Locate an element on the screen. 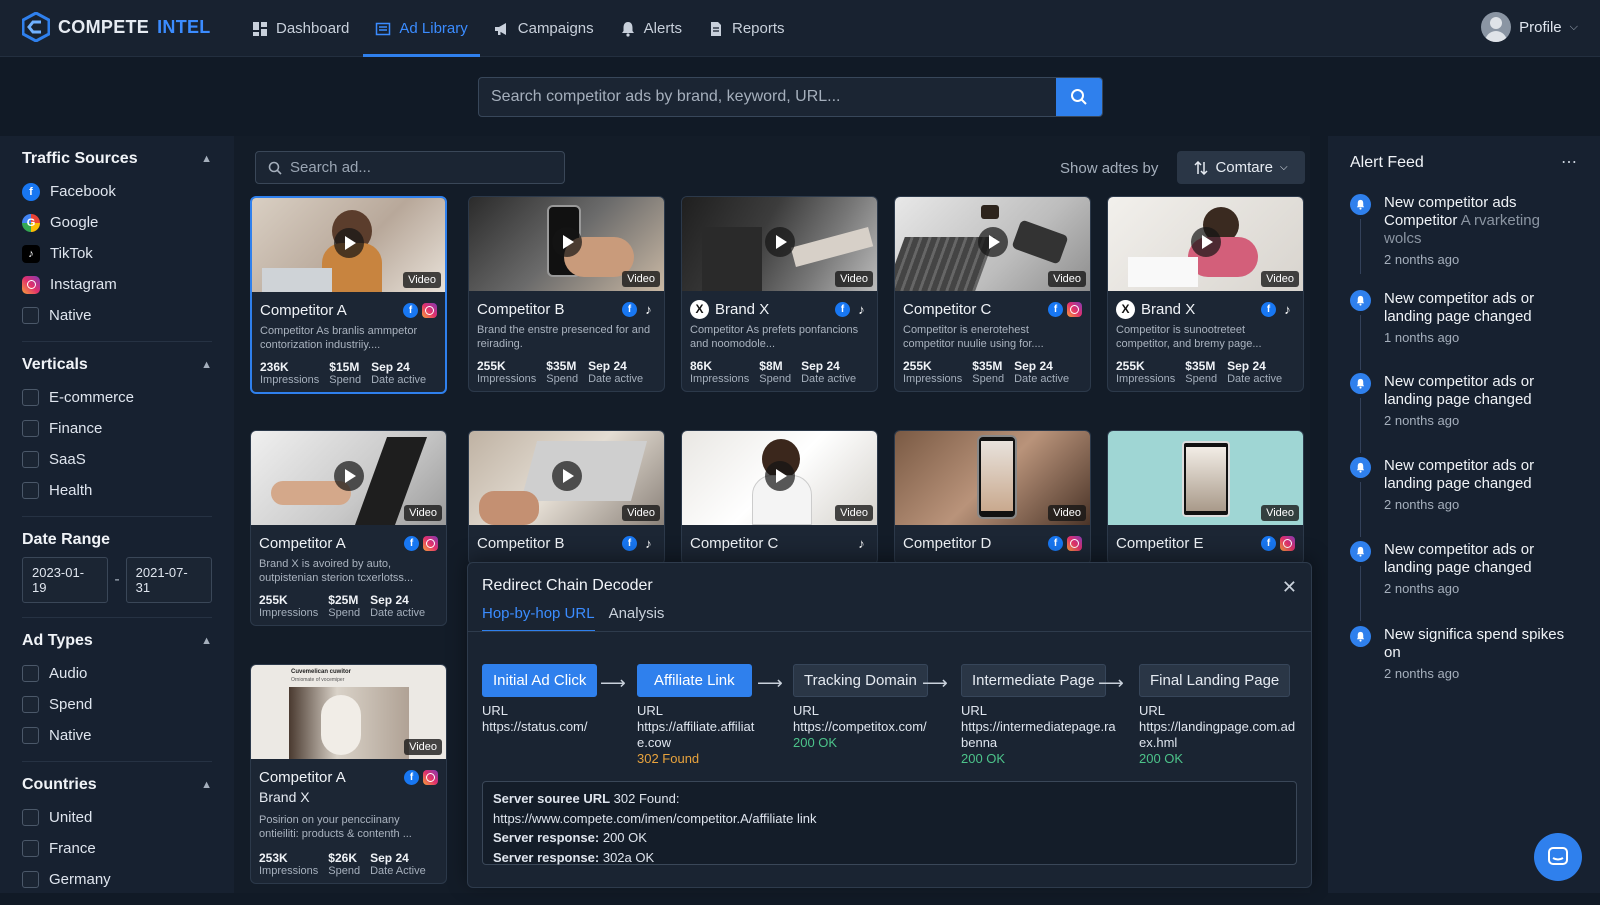 This screenshot has width=1600, height=905. bell-icon is located at coordinates (1360, 300).